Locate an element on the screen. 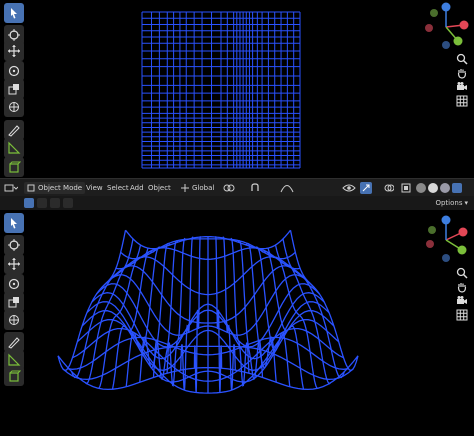  menu-object: Object is located at coordinates (159, 188).